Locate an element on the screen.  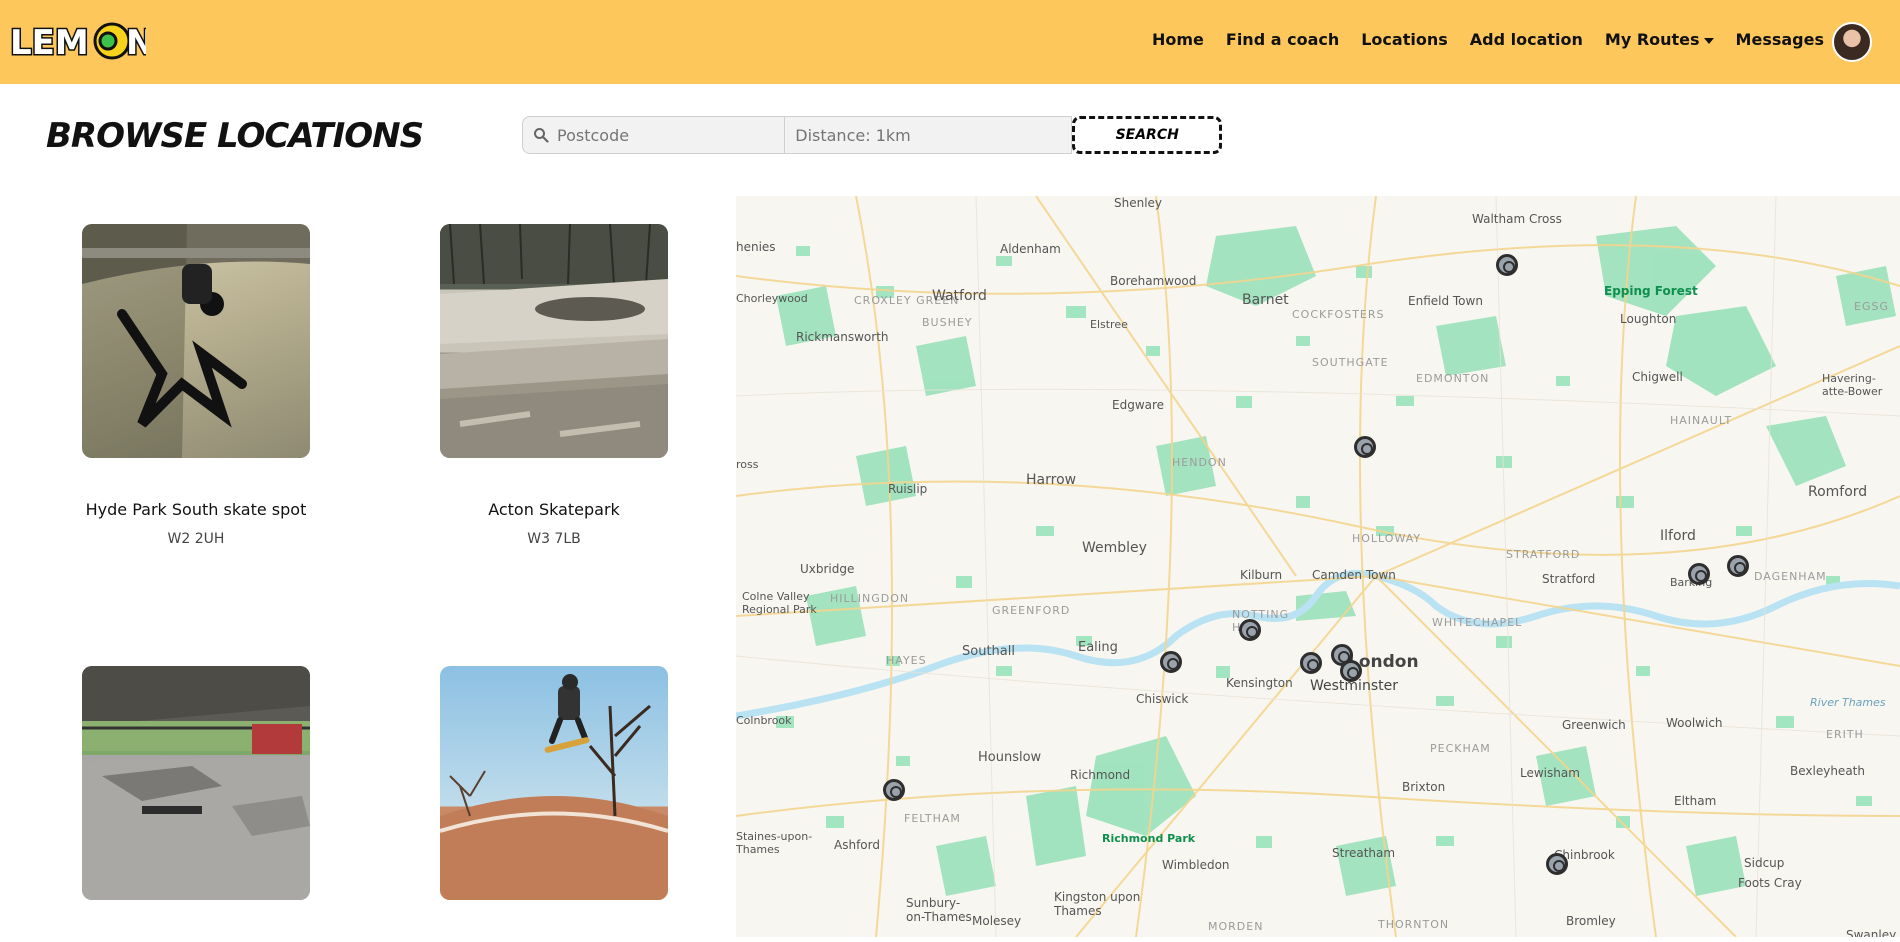
svg-text: LEM is located at coordinates (49, 42).